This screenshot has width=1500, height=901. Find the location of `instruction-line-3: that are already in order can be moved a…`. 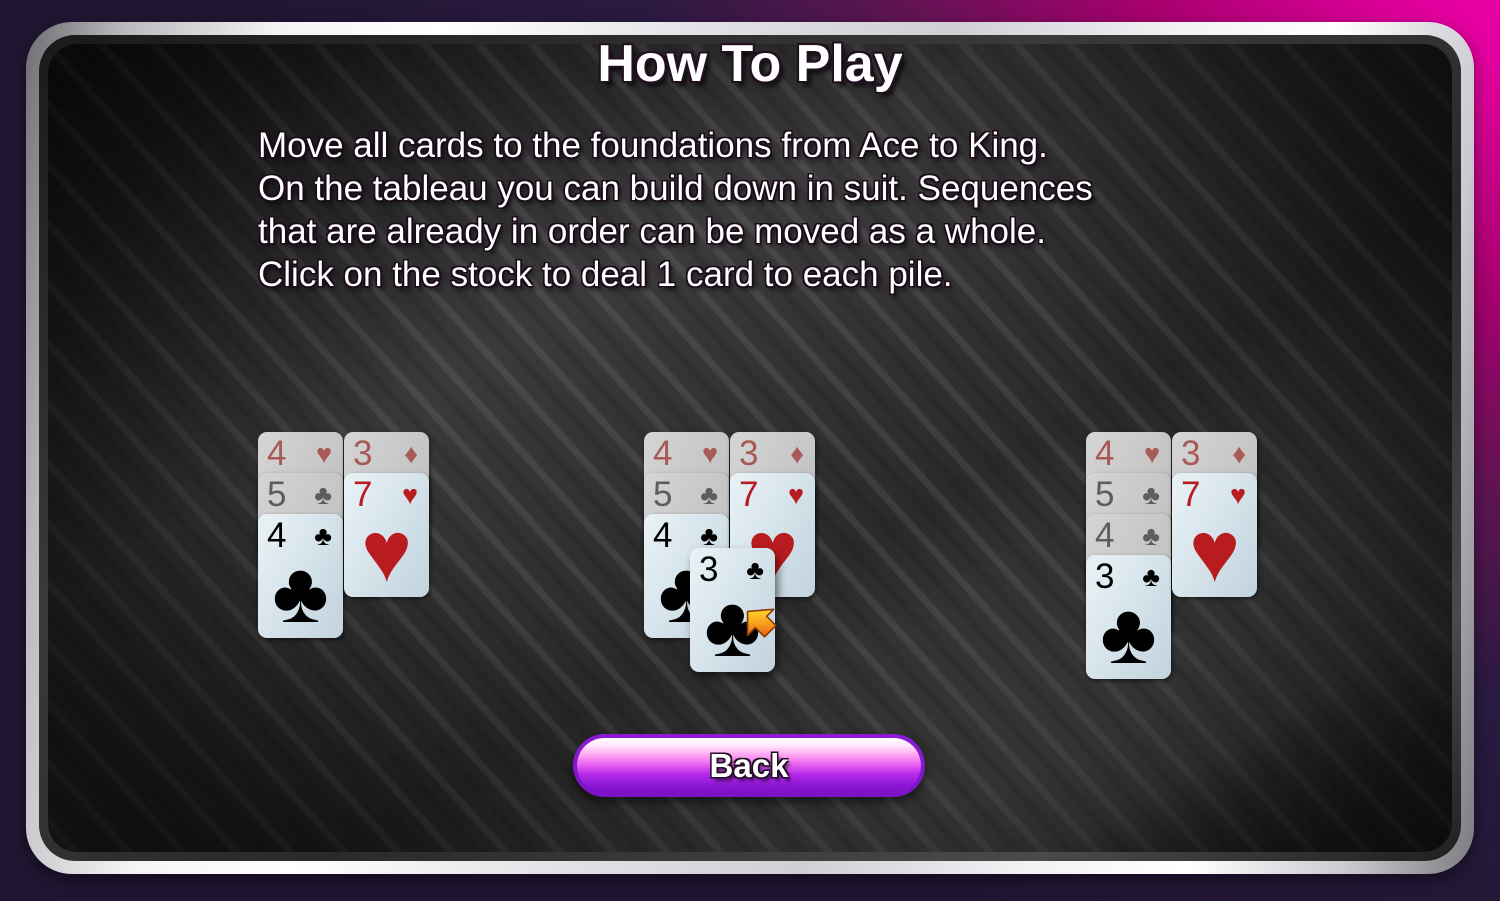

instruction-line-3: that are already in order can be moved a… is located at coordinates (652, 231).